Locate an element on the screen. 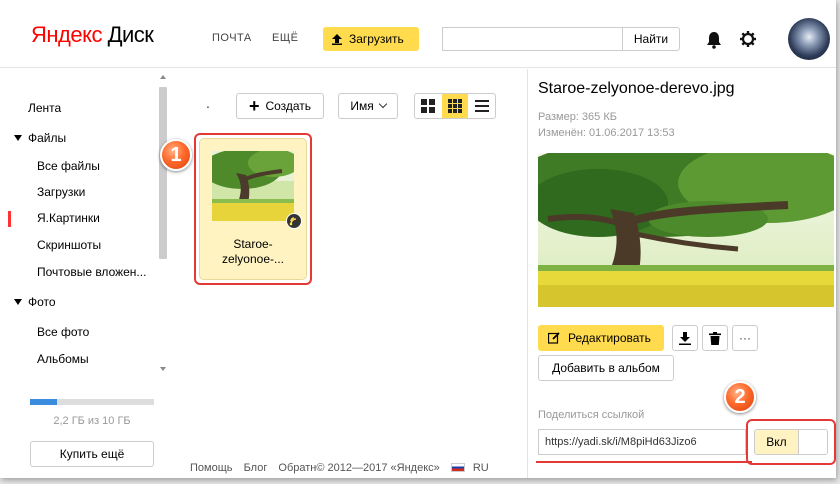 The height and width of the screenshot is (484, 840). view-list-button is located at coordinates (481, 106).